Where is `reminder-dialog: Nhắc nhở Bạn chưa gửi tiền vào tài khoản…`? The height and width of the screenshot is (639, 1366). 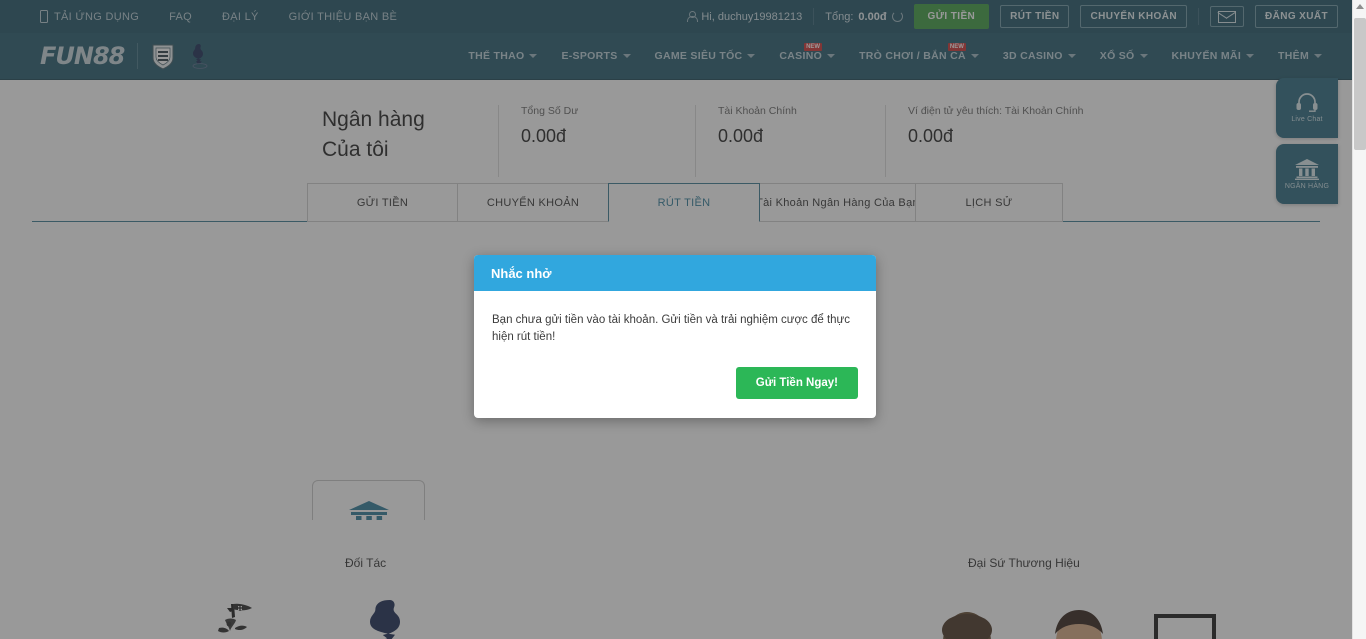 reminder-dialog: Nhắc nhở Bạn chưa gửi tiền vào tài khoản… is located at coordinates (675, 336).